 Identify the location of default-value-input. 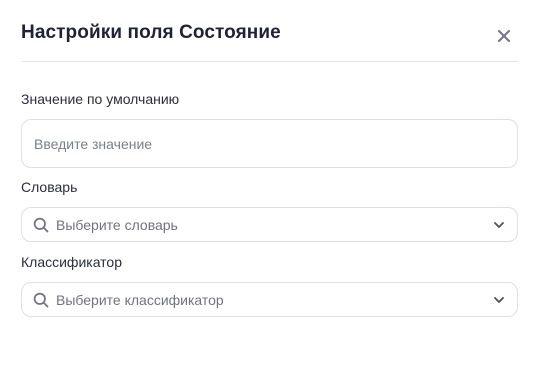
(269, 143).